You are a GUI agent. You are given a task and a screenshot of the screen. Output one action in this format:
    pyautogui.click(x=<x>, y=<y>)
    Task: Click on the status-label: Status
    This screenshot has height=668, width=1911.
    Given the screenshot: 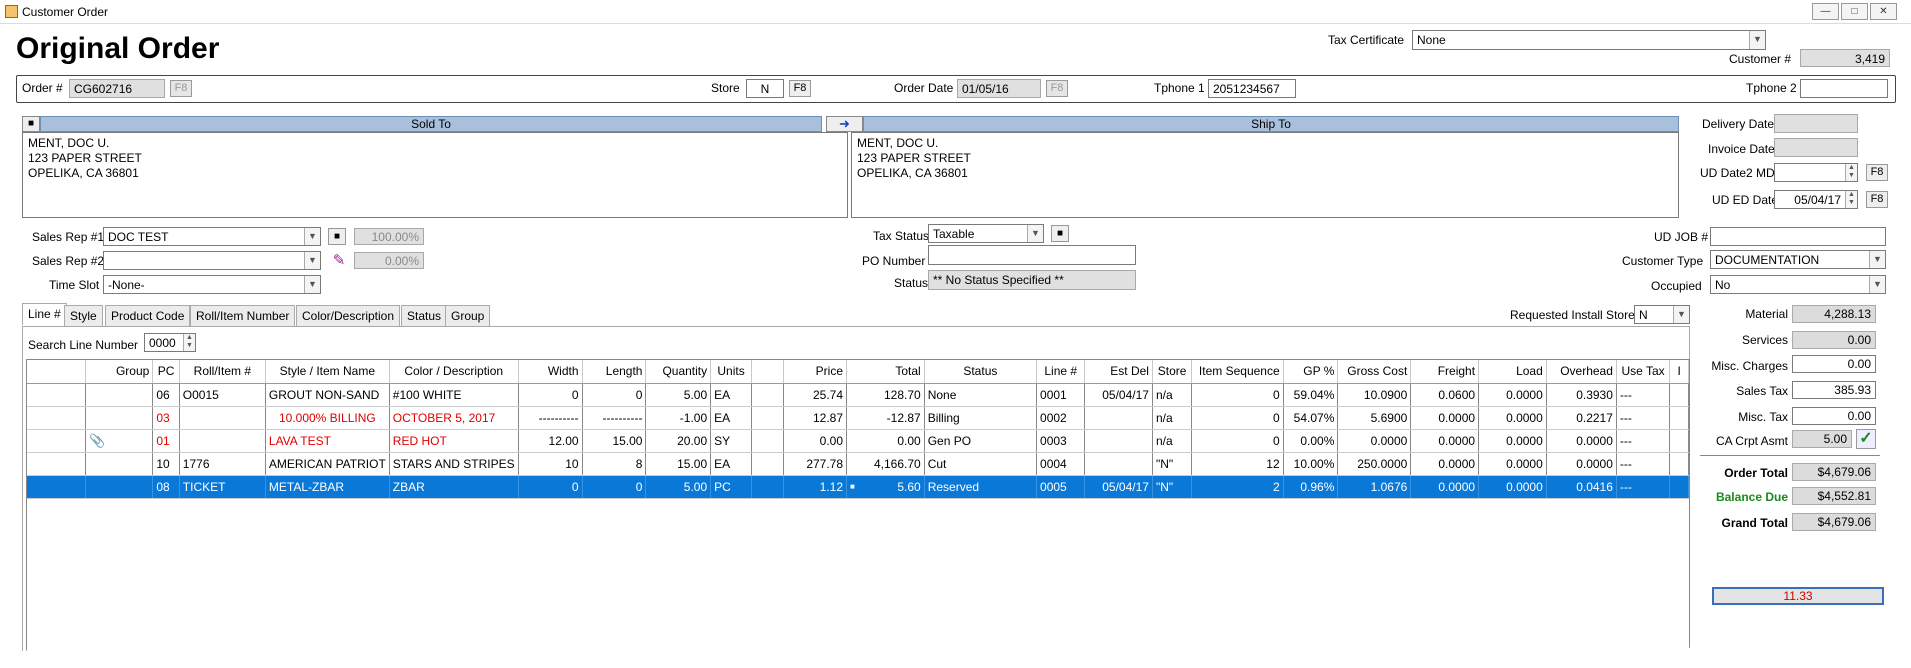 What is the action you would take?
    pyautogui.click(x=911, y=283)
    